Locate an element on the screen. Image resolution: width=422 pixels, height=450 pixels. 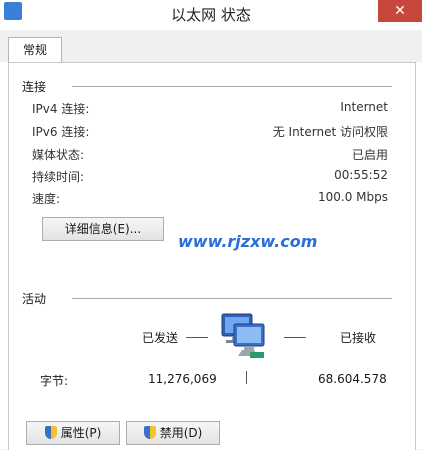
ipv4-value: Internet is located at coordinates (364, 107).